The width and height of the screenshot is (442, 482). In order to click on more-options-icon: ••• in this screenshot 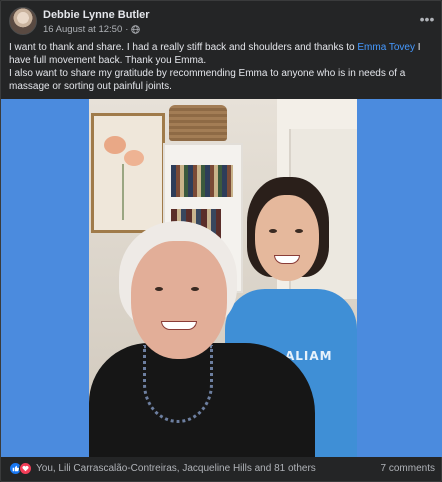, I will do `click(427, 19)`.